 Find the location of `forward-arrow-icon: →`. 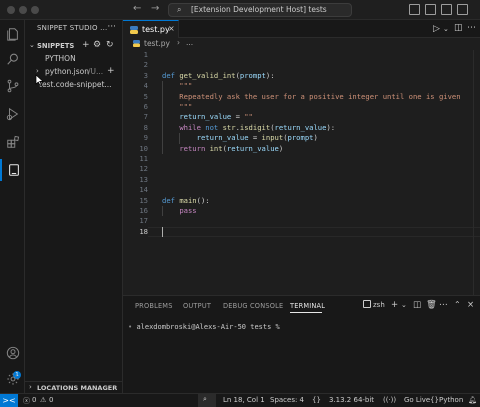

forward-arrow-icon: → is located at coordinates (155, 8).